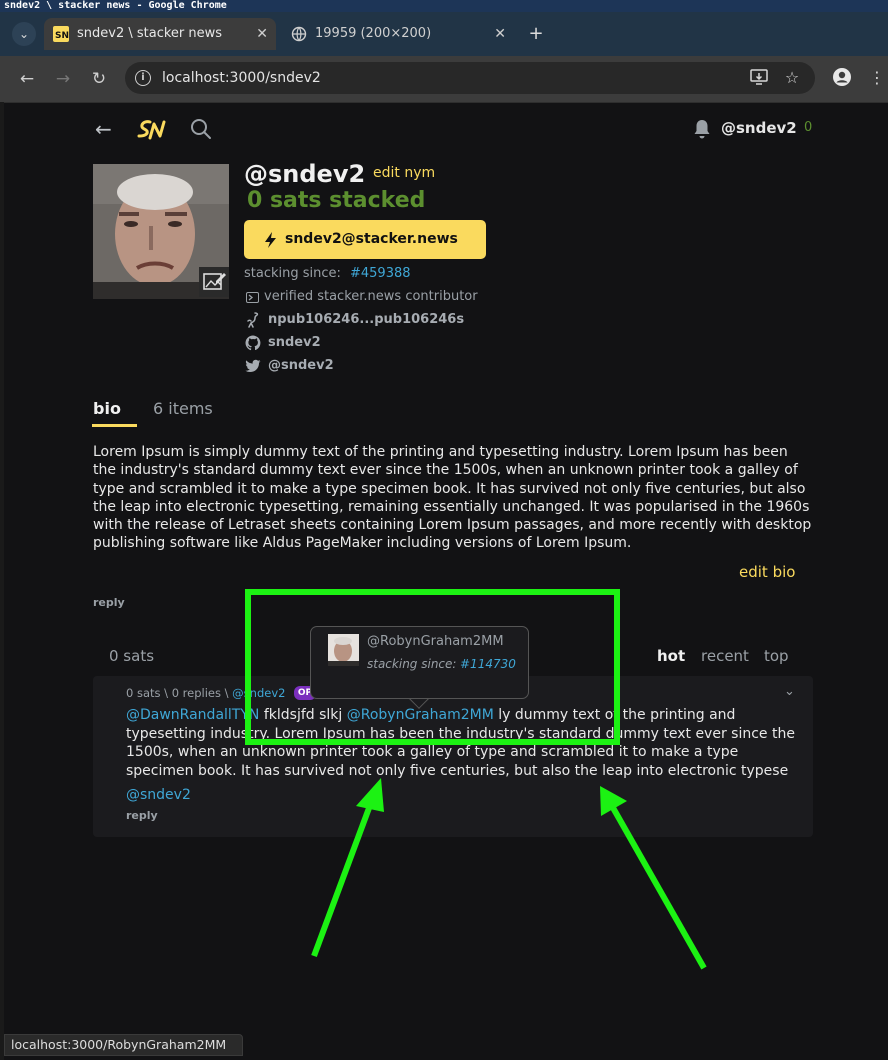  What do you see at coordinates (371, 296) in the screenshot?
I see `verified-contributor: verified stacker.news contributor` at bounding box center [371, 296].